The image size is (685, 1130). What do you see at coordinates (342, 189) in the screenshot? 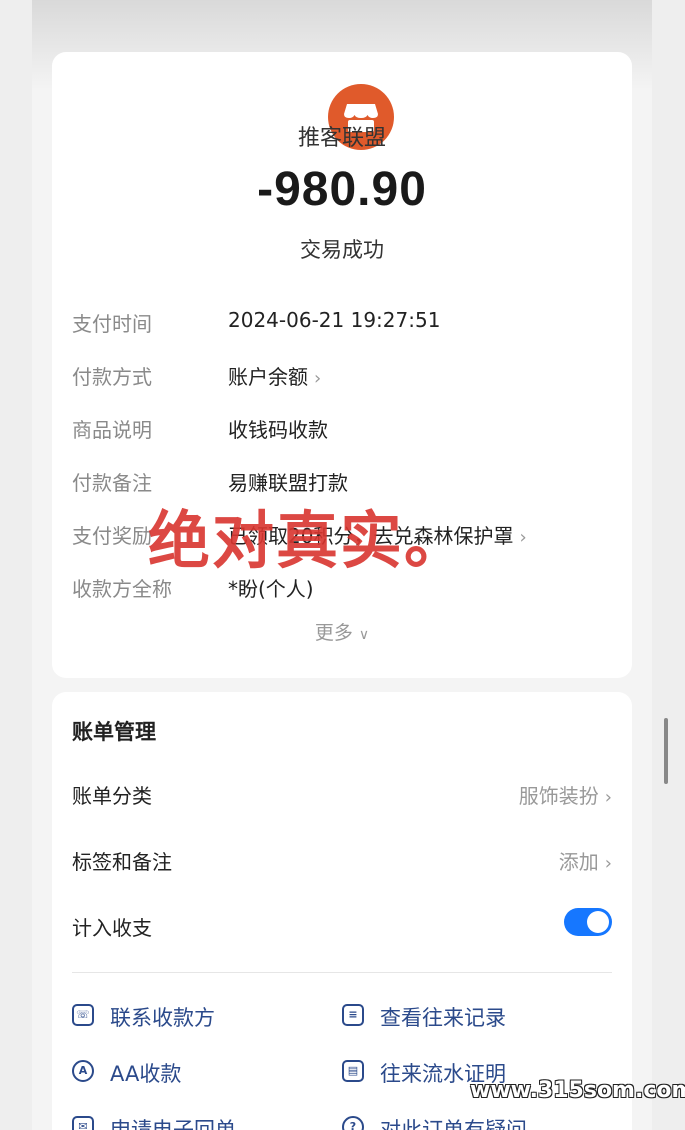
I see `transaction-amount: -980.90` at bounding box center [342, 189].